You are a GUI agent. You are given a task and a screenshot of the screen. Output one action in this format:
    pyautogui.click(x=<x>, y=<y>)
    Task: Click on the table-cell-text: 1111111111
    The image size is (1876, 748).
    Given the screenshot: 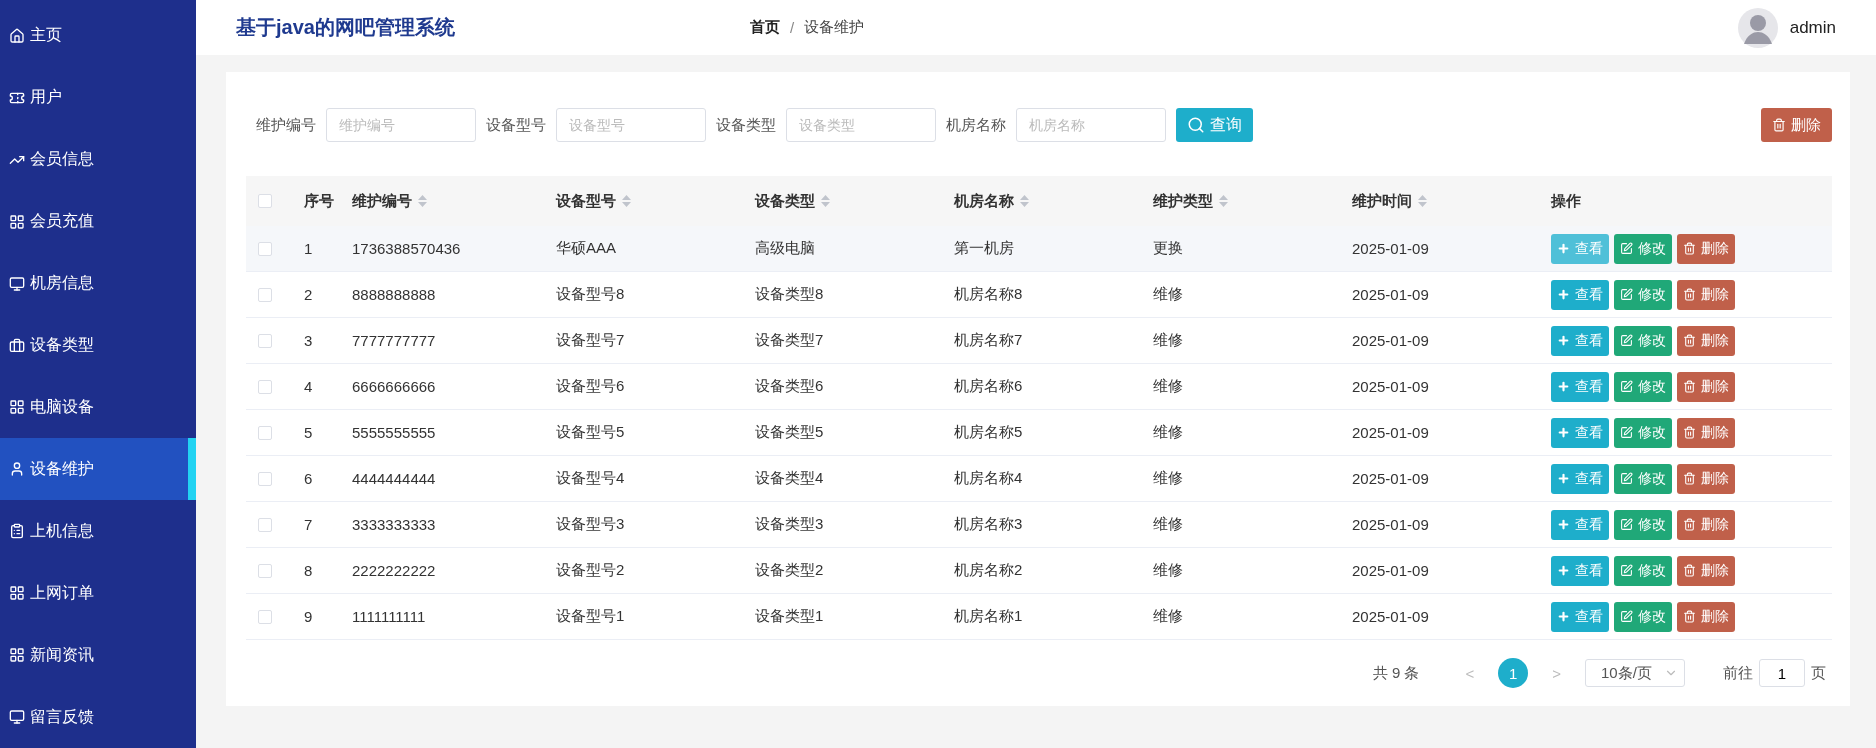 What is the action you would take?
    pyautogui.click(x=389, y=616)
    